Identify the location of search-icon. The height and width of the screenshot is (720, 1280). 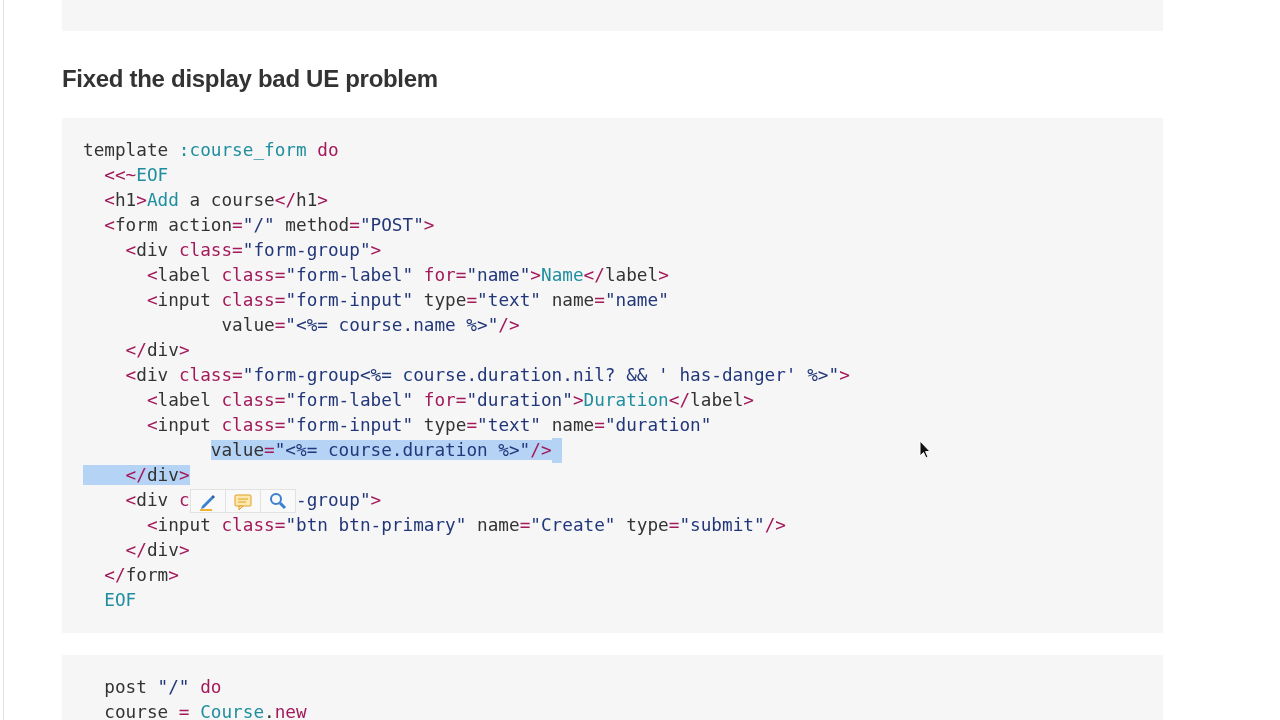
(277, 500).